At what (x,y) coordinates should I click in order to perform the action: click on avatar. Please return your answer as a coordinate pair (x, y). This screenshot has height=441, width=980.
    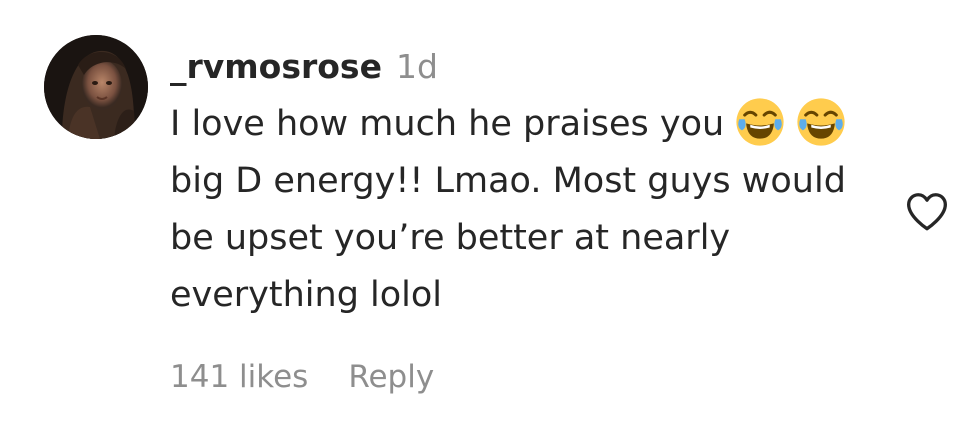
    Looking at the image, I should click on (96, 87).